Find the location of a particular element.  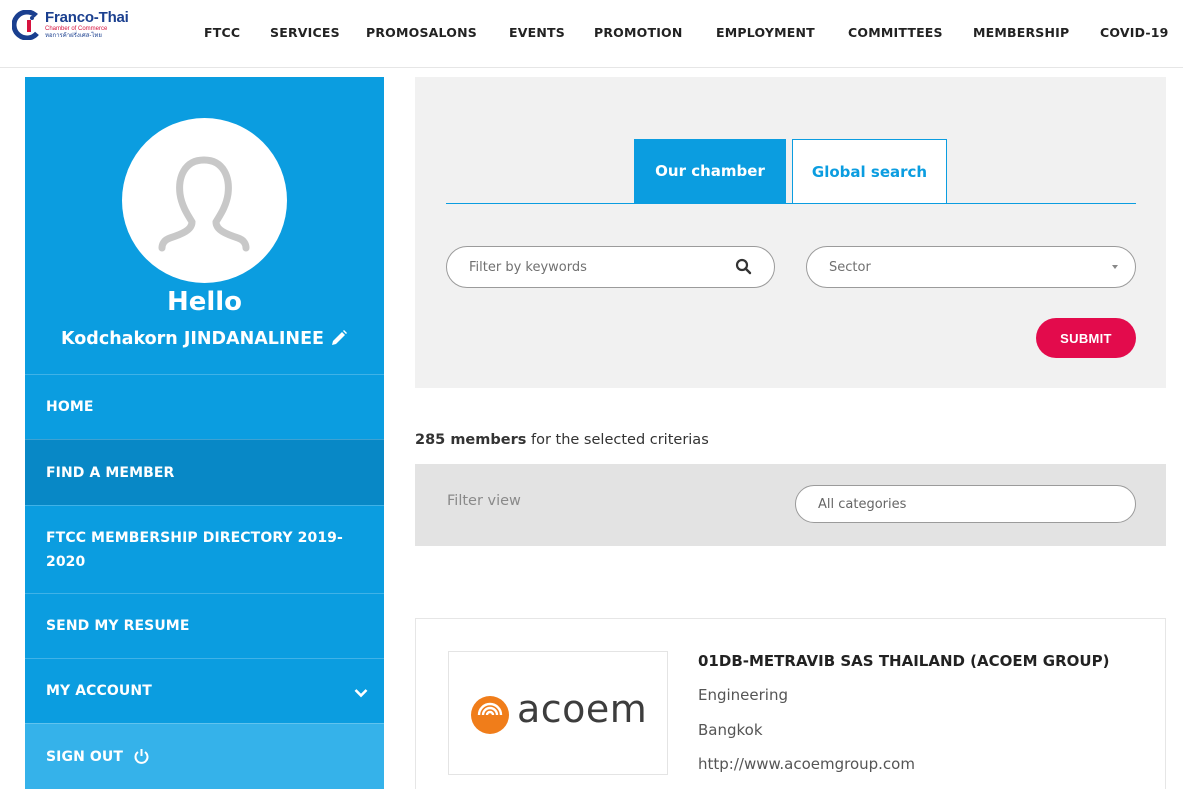

avatar is located at coordinates (204, 200).